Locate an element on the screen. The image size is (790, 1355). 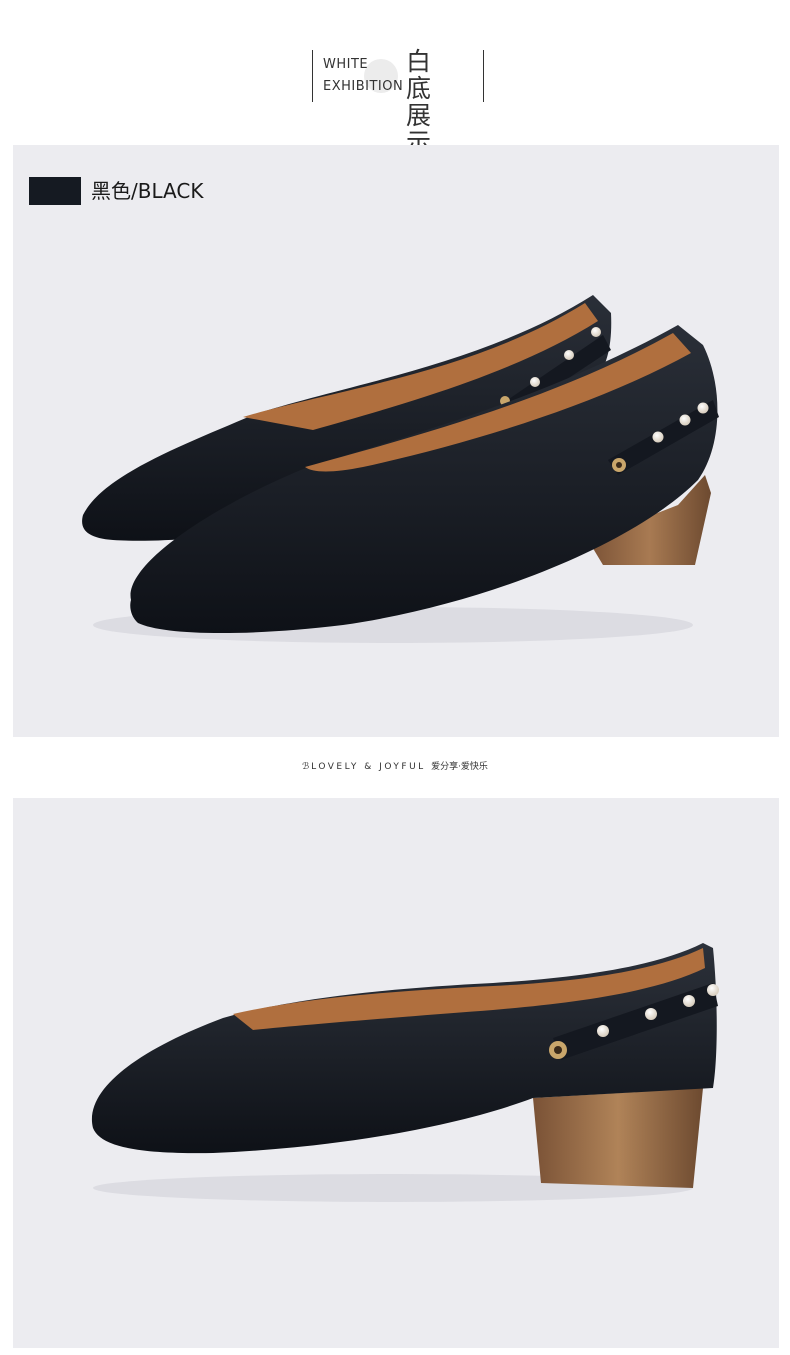
brand-tagline: ℬ LOVELY & JOYFUL 爱分享·爱快乐 is located at coordinates (395, 765).